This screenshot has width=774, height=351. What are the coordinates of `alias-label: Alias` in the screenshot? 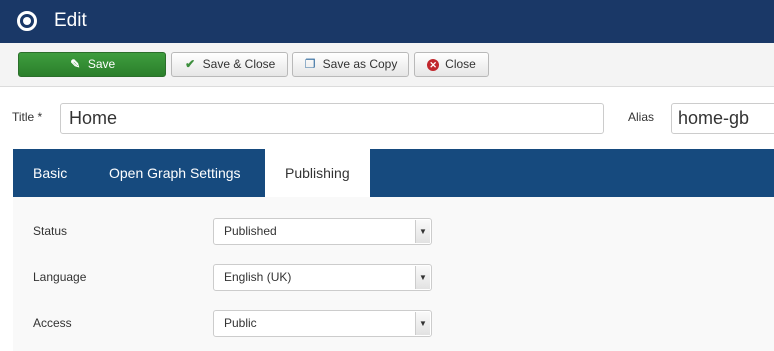 It's located at (641, 117).